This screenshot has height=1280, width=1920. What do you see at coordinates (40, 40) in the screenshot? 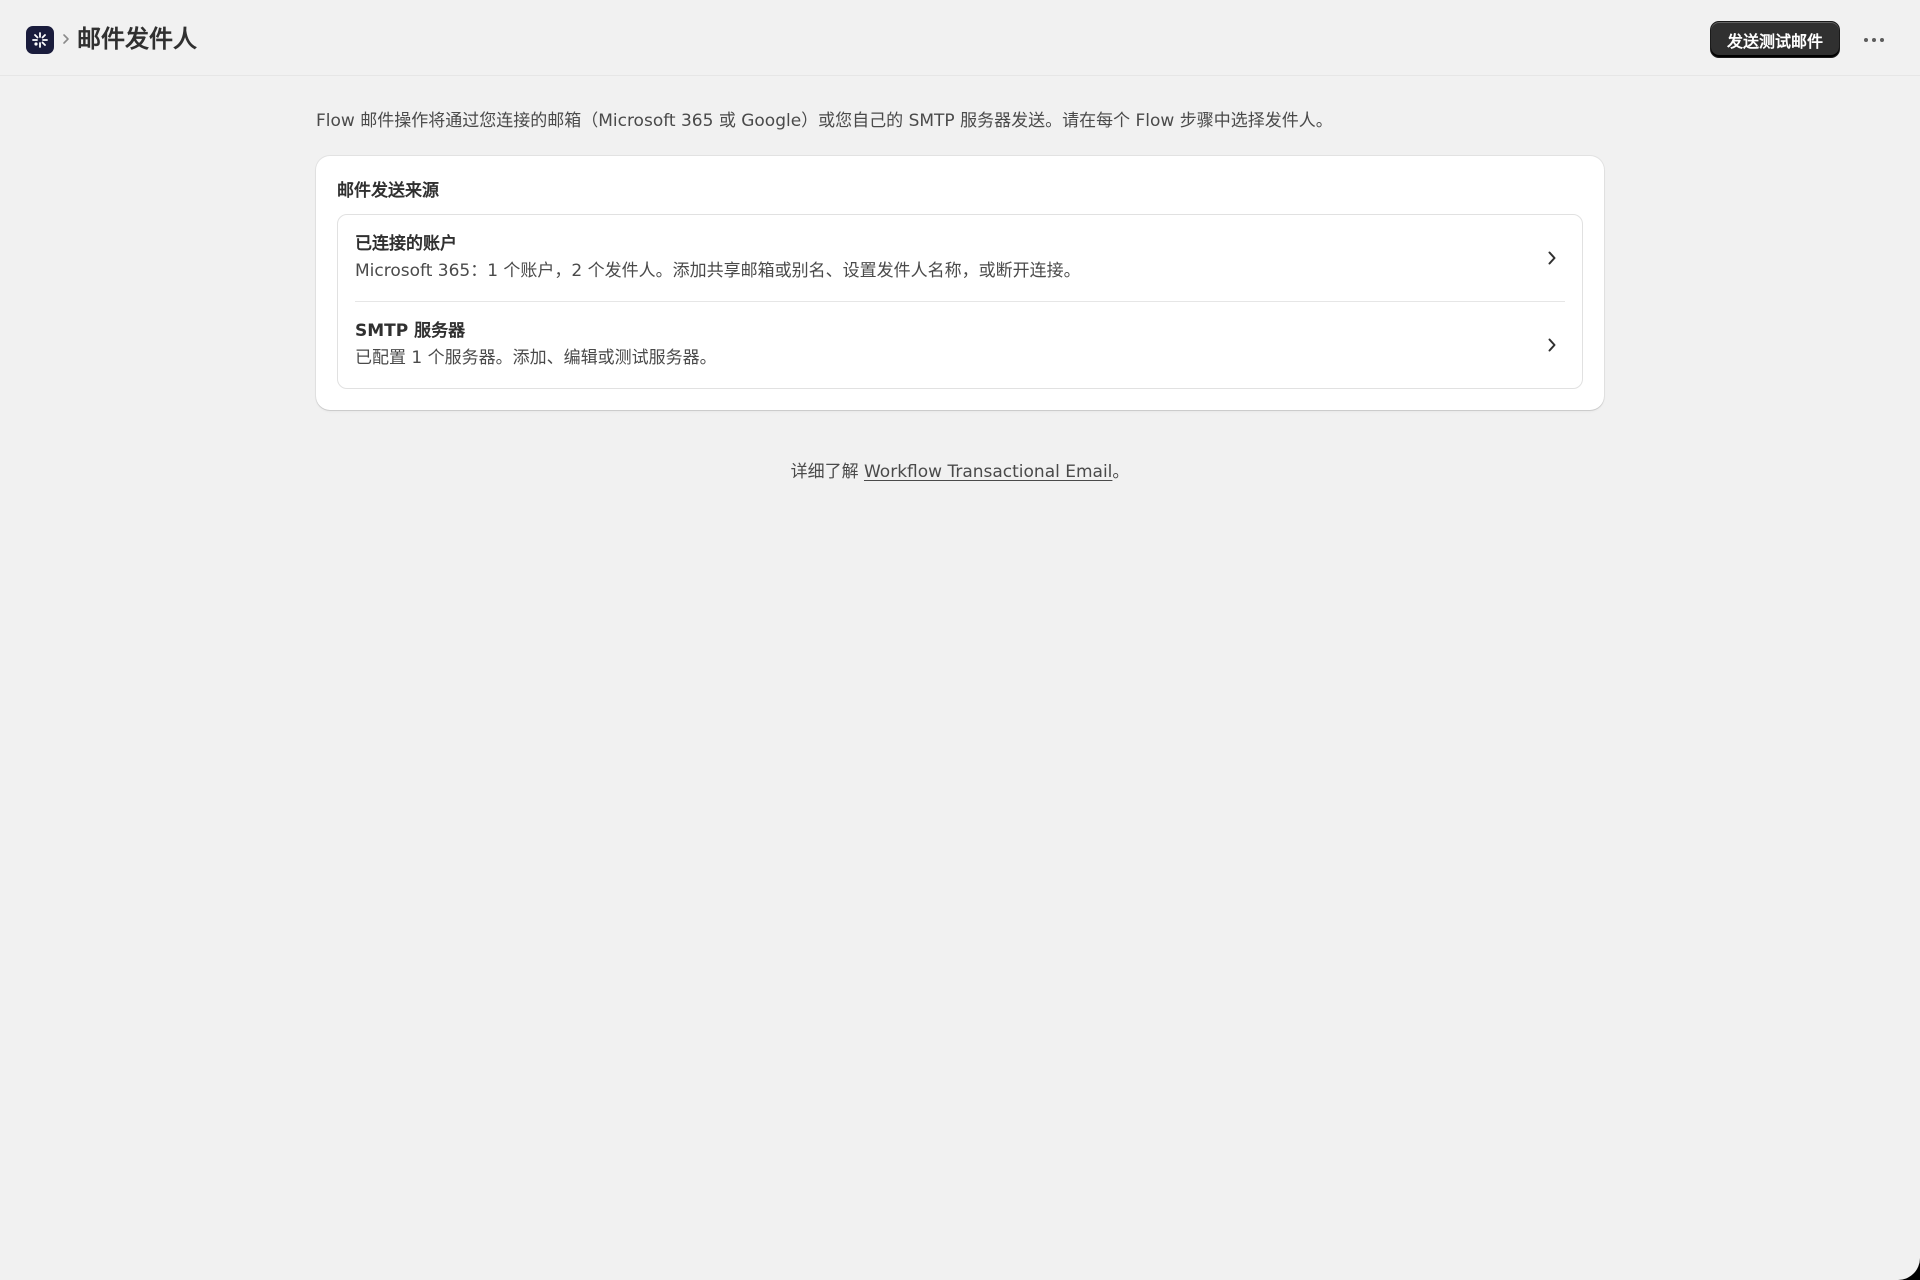
I see `flow-app-icon` at bounding box center [40, 40].